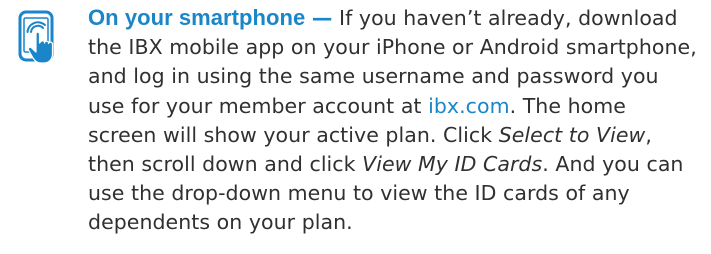  Describe the element at coordinates (42, 38) in the screenshot. I see `smartphone-tap-icon` at that location.